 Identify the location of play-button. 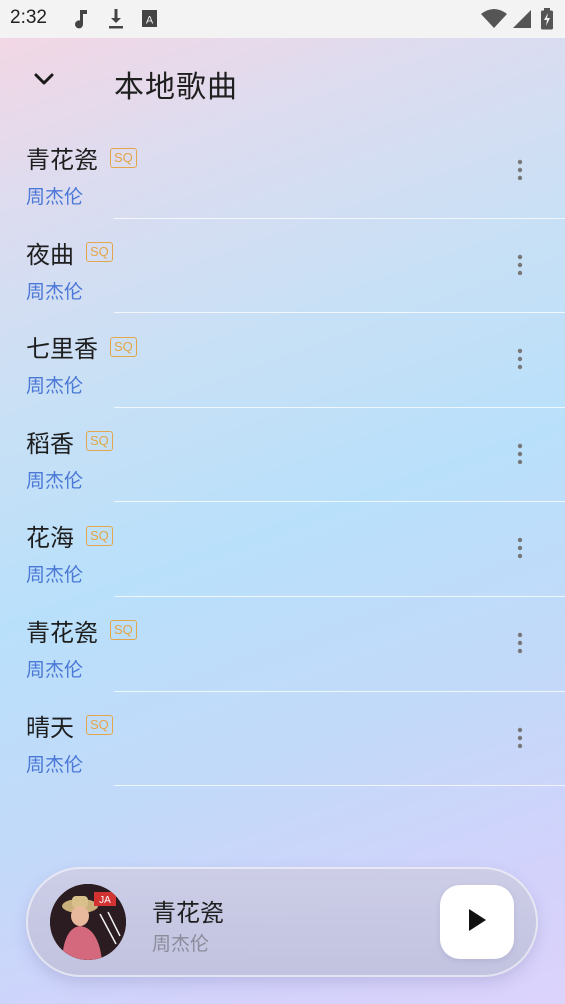
(477, 922).